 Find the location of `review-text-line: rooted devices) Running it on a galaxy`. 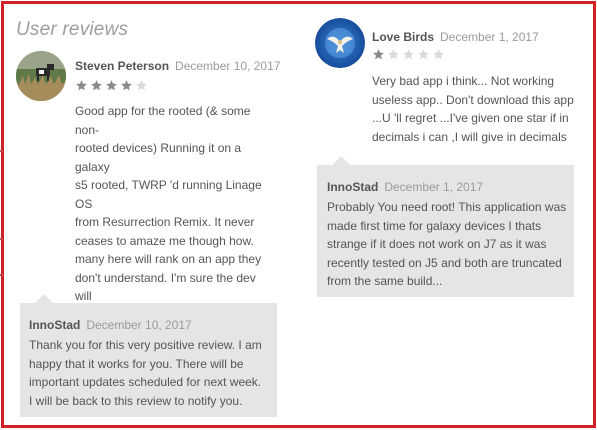

review-text-line: rooted devices) Running it on a galaxy is located at coordinates (158, 157).